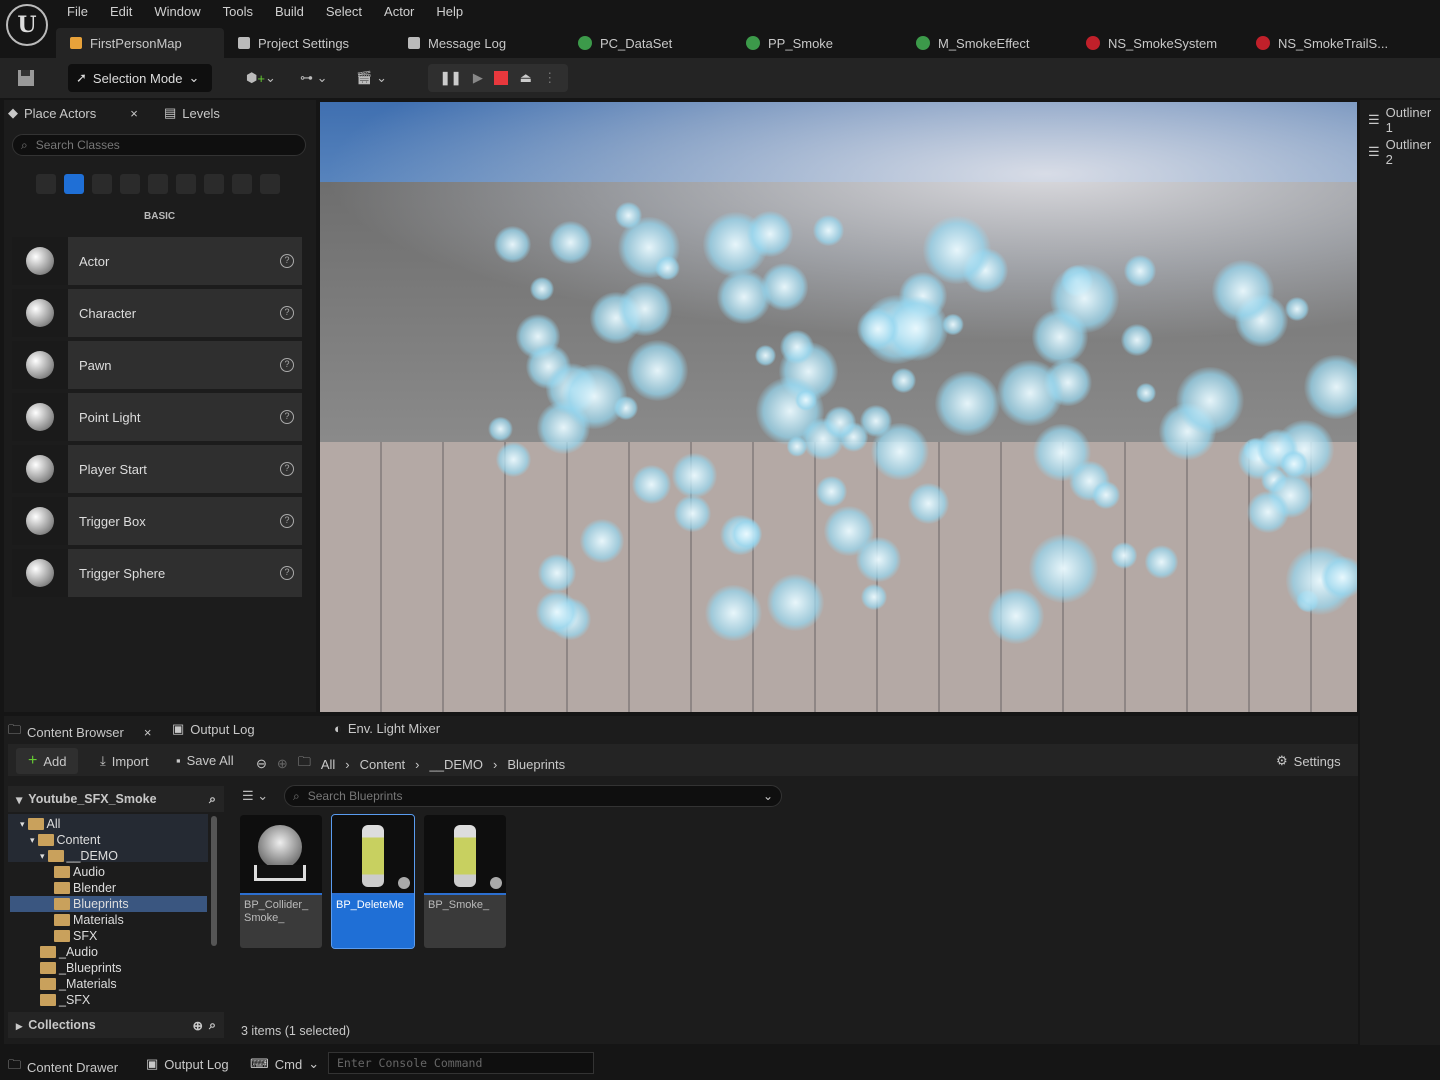  What do you see at coordinates (121, 11) in the screenshot?
I see `menu-edit: Edit` at bounding box center [121, 11].